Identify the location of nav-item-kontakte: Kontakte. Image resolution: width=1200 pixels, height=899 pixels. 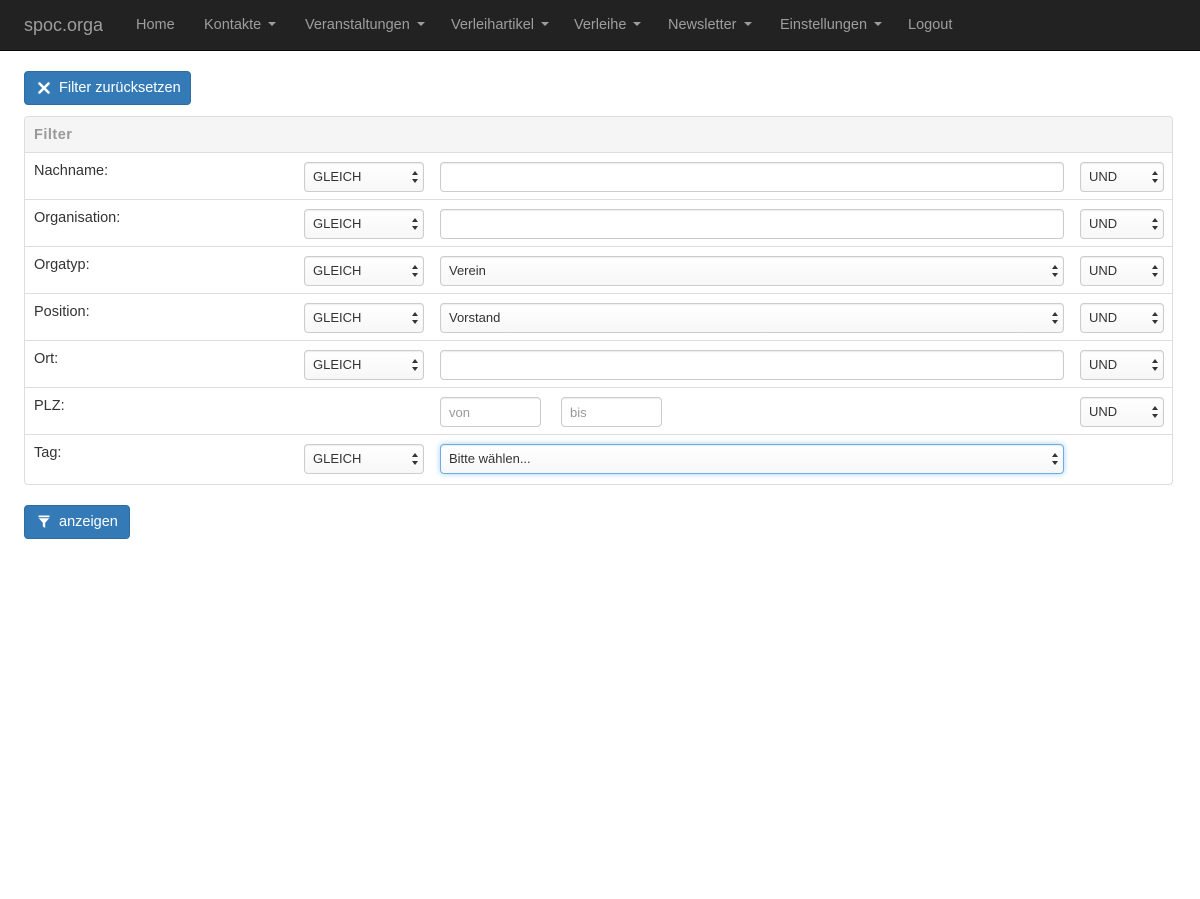
(240, 25).